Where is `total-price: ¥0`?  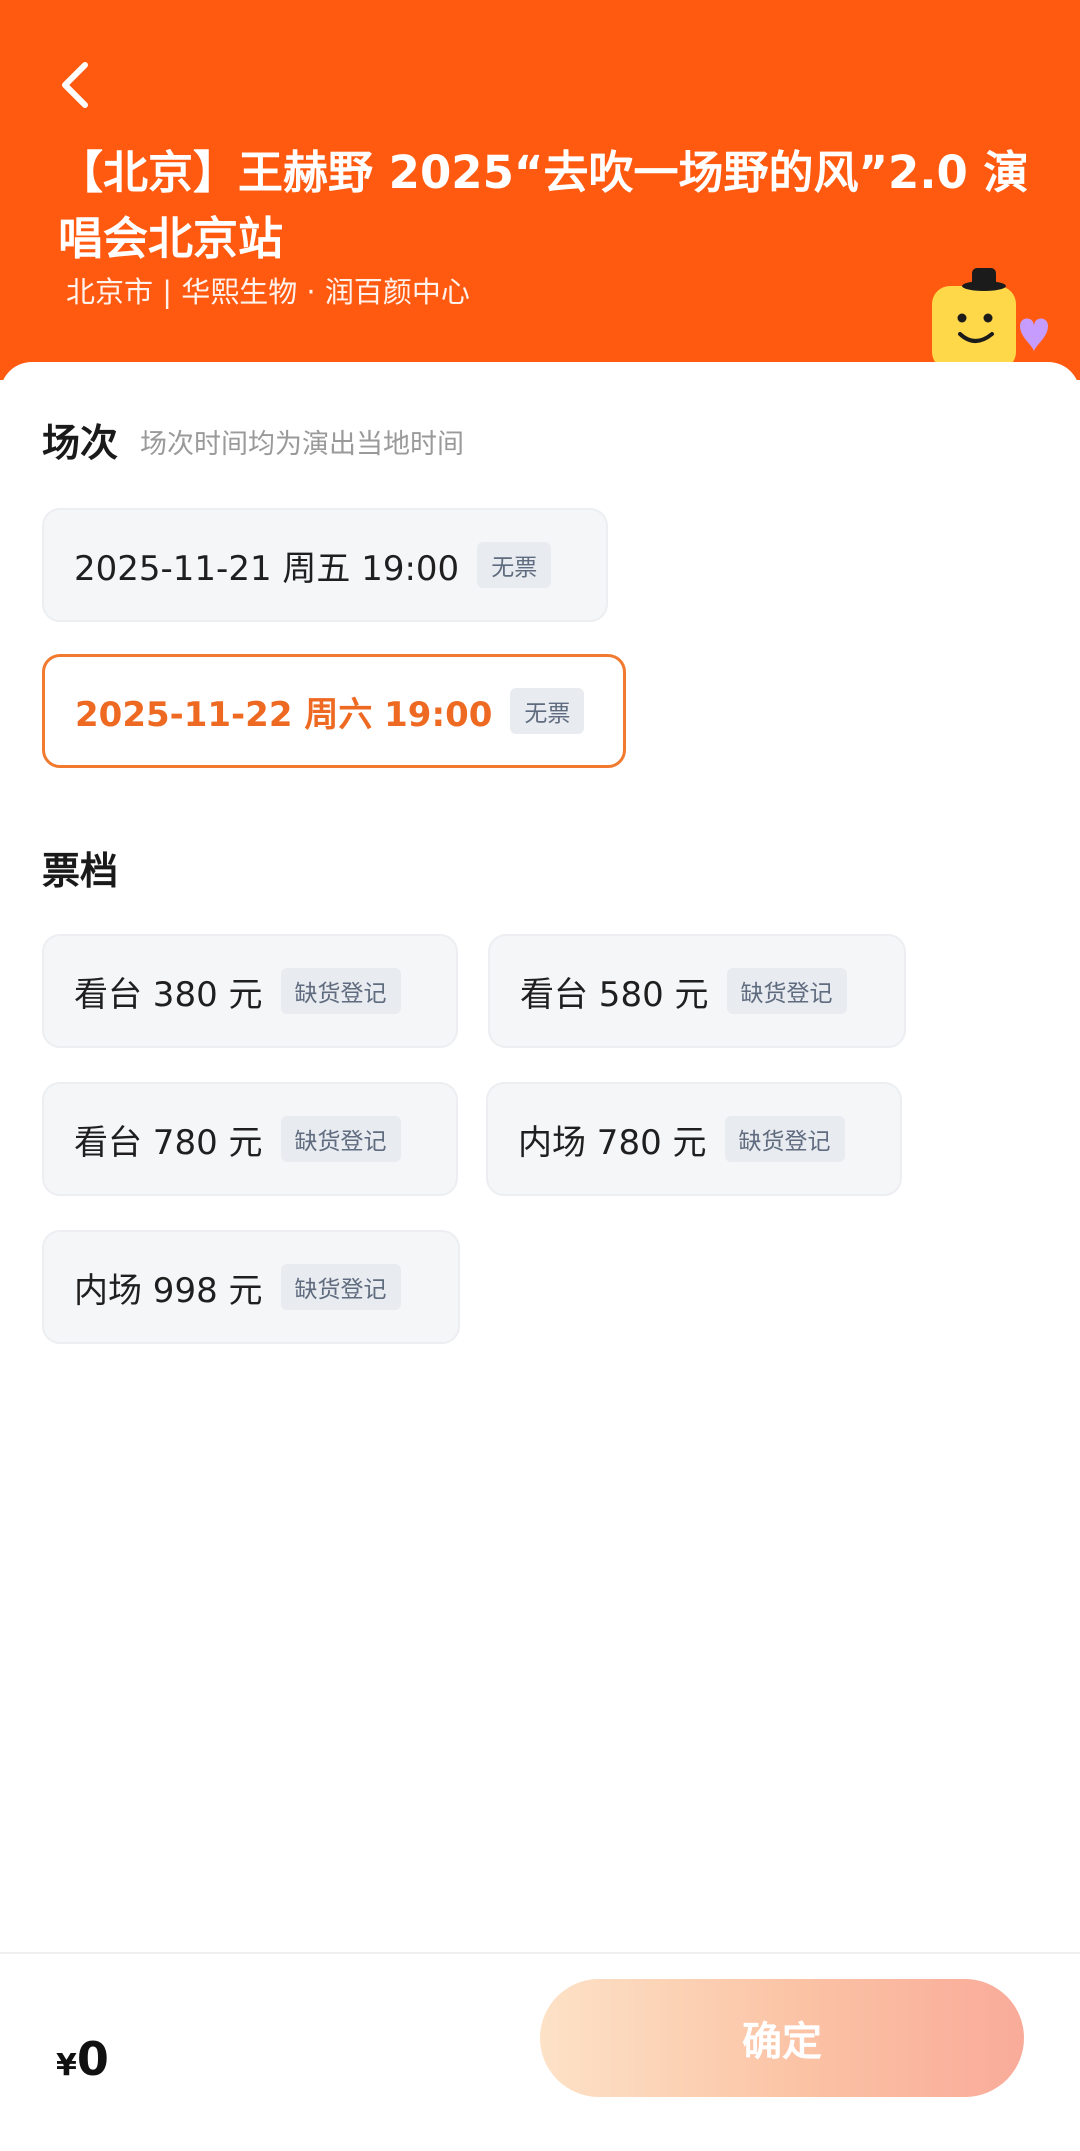
total-price: ¥0 is located at coordinates (82, 2059).